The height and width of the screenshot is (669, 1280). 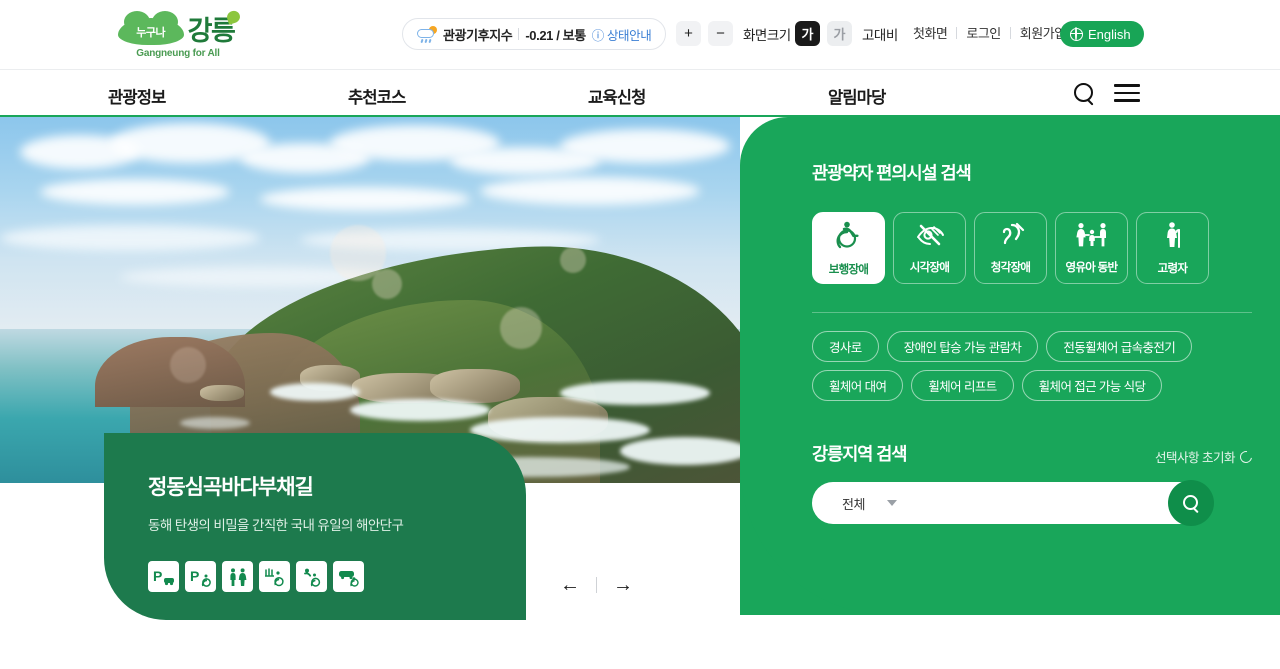 I want to click on chevron-down-icon, so click(x=891, y=503).